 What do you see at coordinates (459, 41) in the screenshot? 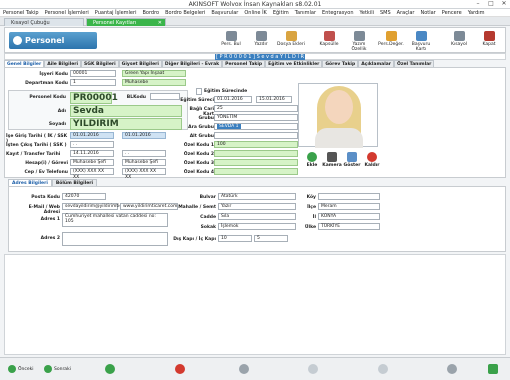
I see `shortcut-button: Kısayol` at bounding box center [459, 41].